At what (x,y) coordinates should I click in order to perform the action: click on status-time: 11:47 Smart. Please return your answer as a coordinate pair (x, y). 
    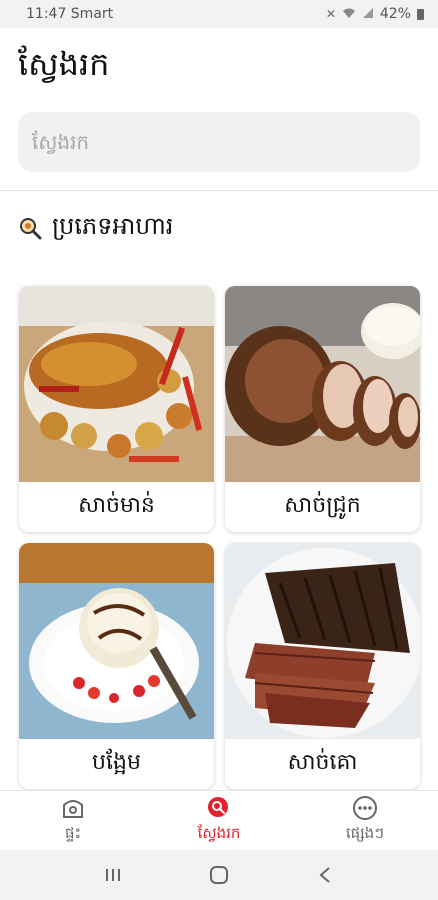
    Looking at the image, I should click on (70, 14).